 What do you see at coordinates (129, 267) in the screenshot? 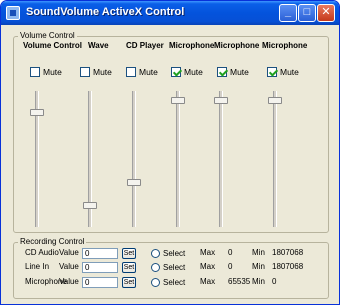
I see `set-button-line-in: Set` at bounding box center [129, 267].